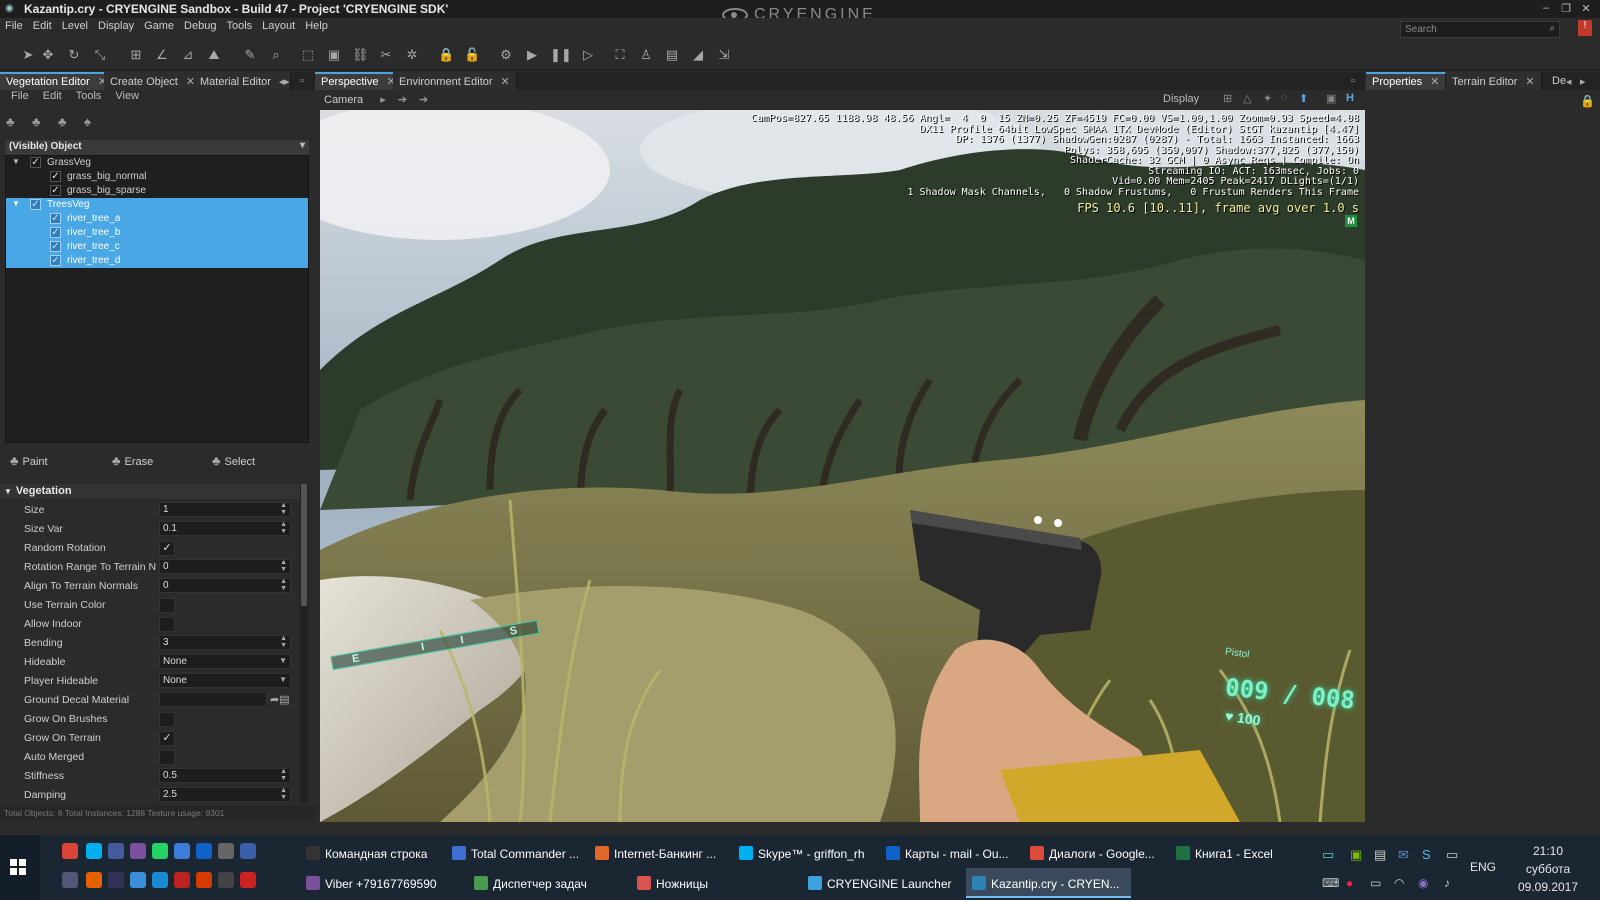 The width and height of the screenshot is (1600, 900). Describe the element at coordinates (278, 25) in the screenshot. I see `menu-layout: Layout` at that location.